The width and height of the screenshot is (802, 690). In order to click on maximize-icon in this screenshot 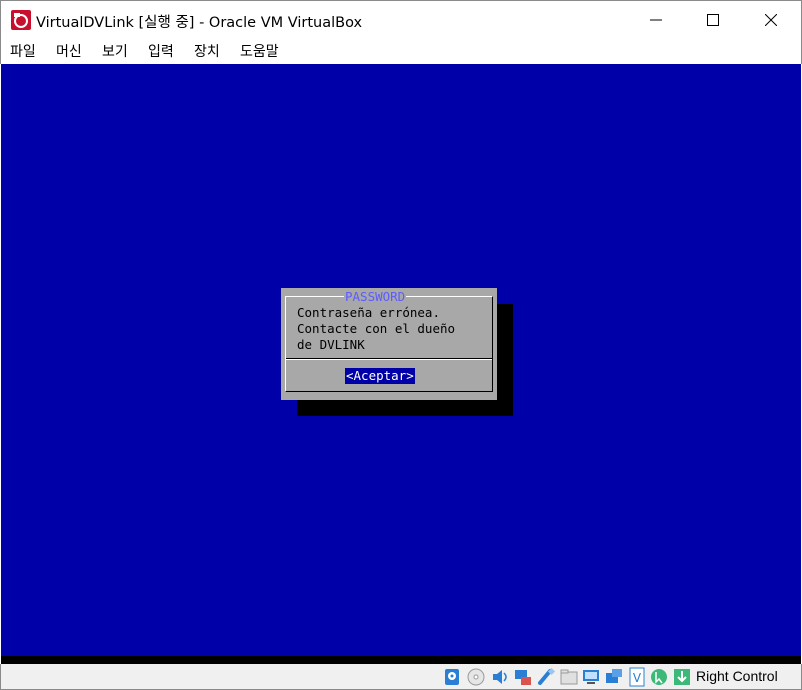, I will do `click(713, 20)`.